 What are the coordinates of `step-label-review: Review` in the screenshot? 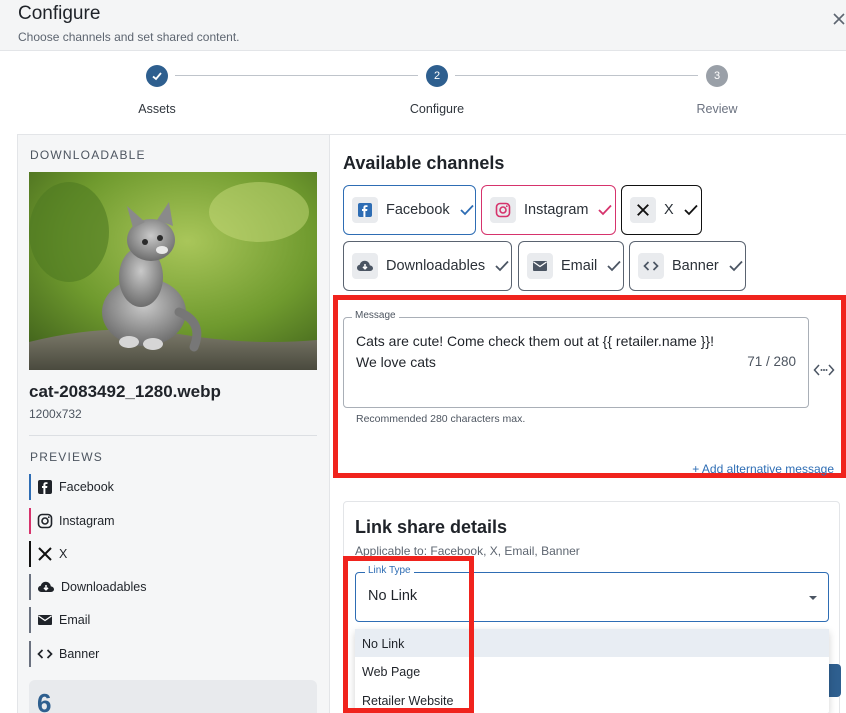 It's located at (717, 109).